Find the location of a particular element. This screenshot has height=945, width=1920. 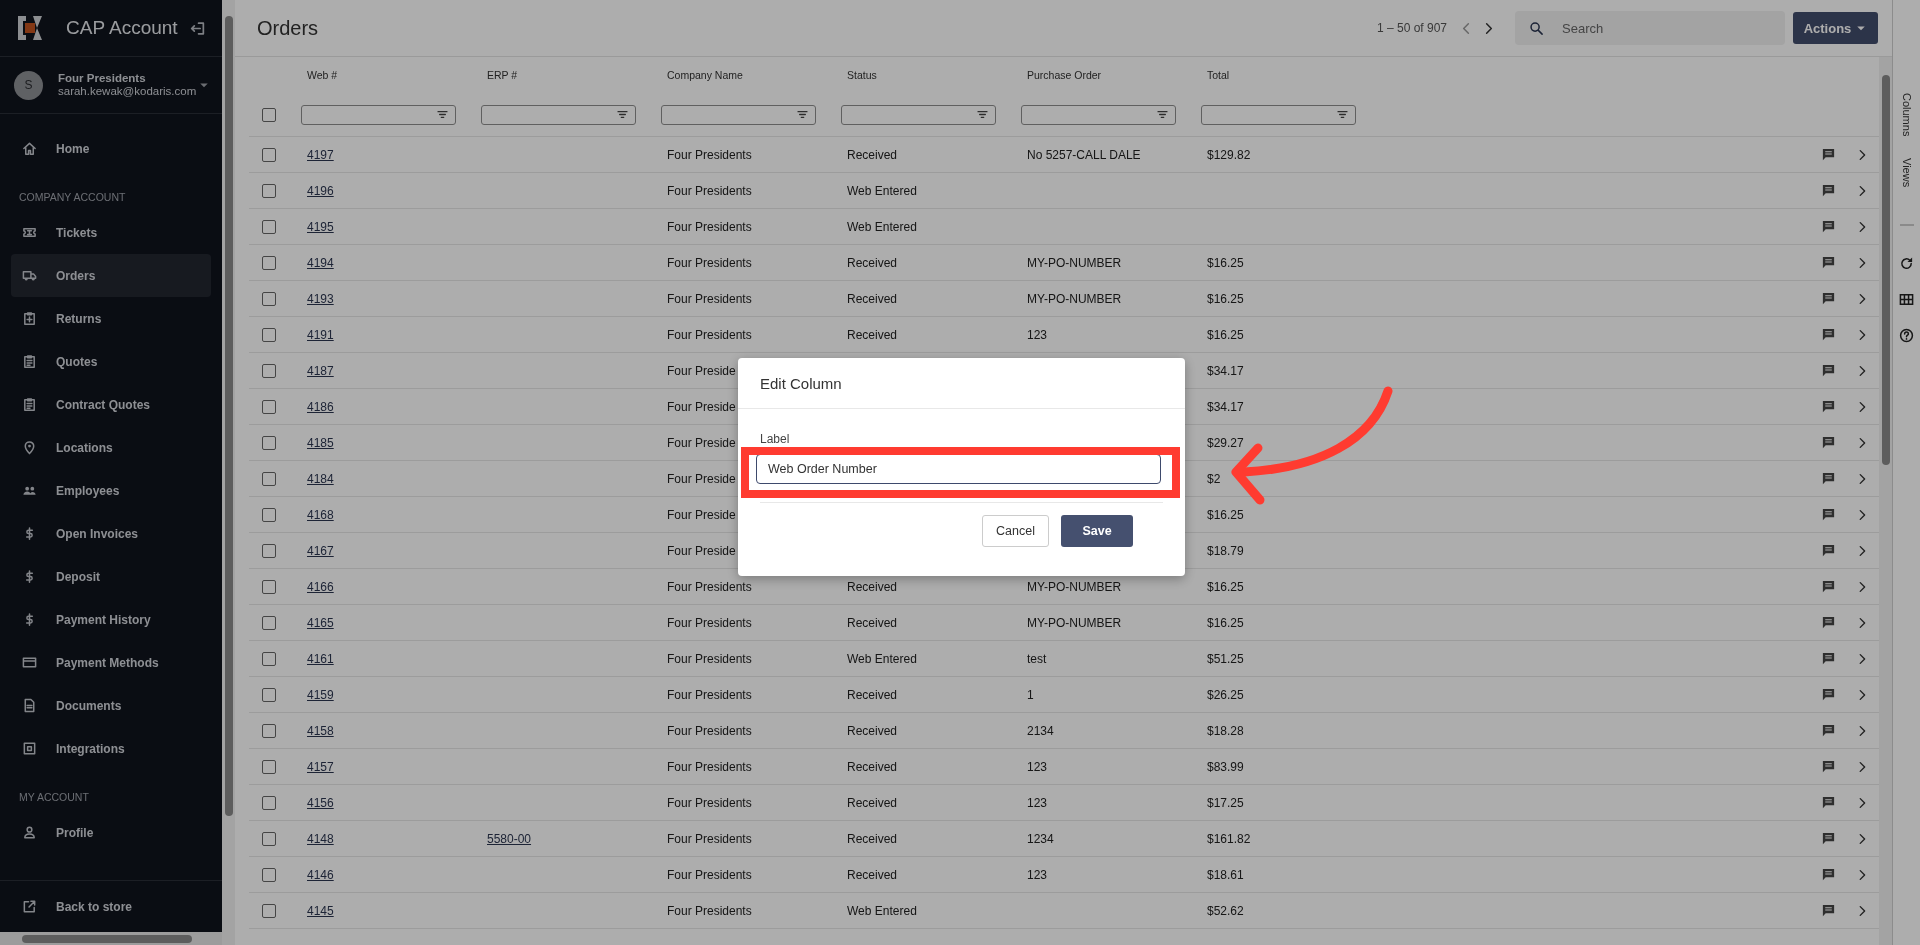

order-link: 4146 is located at coordinates (320, 874).